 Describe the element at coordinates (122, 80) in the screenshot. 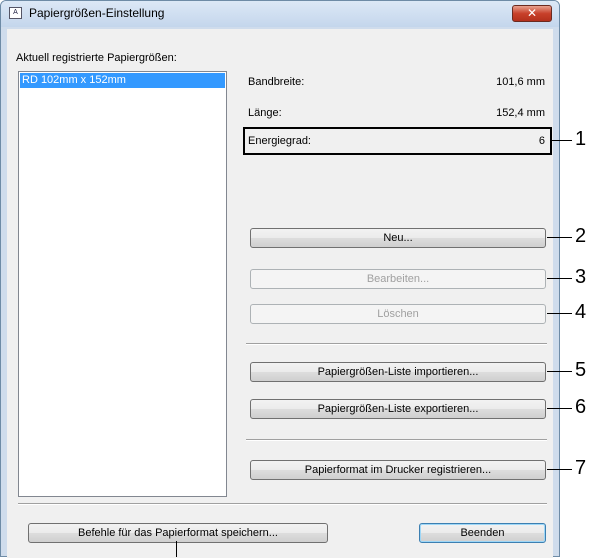

I see `list-item: RD 102mm x 152mm` at that location.